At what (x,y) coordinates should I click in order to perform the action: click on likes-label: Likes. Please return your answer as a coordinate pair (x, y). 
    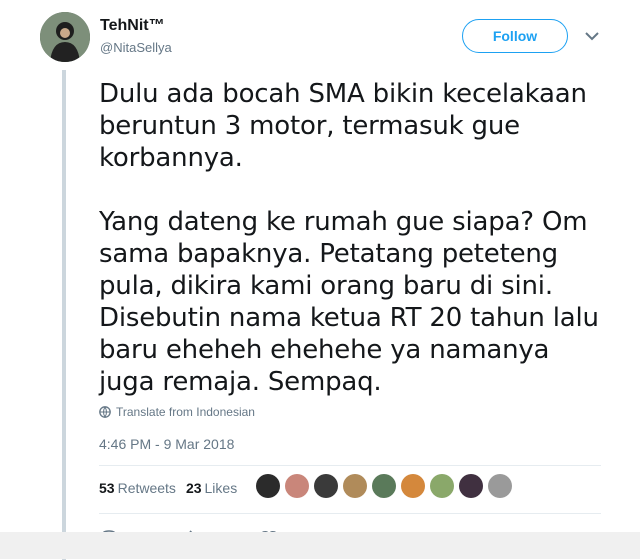
    Looking at the image, I should click on (221, 488).